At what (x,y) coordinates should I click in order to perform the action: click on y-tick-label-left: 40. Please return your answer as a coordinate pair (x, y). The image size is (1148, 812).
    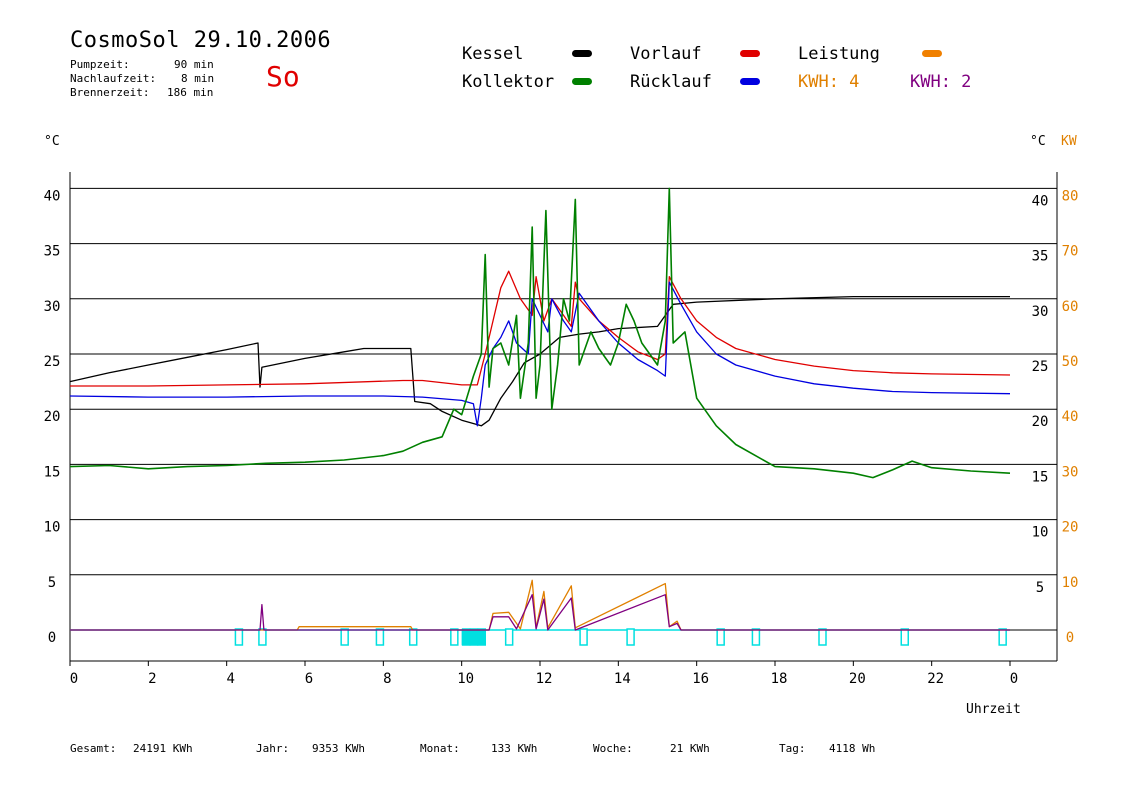
    Looking at the image, I should click on (52, 196).